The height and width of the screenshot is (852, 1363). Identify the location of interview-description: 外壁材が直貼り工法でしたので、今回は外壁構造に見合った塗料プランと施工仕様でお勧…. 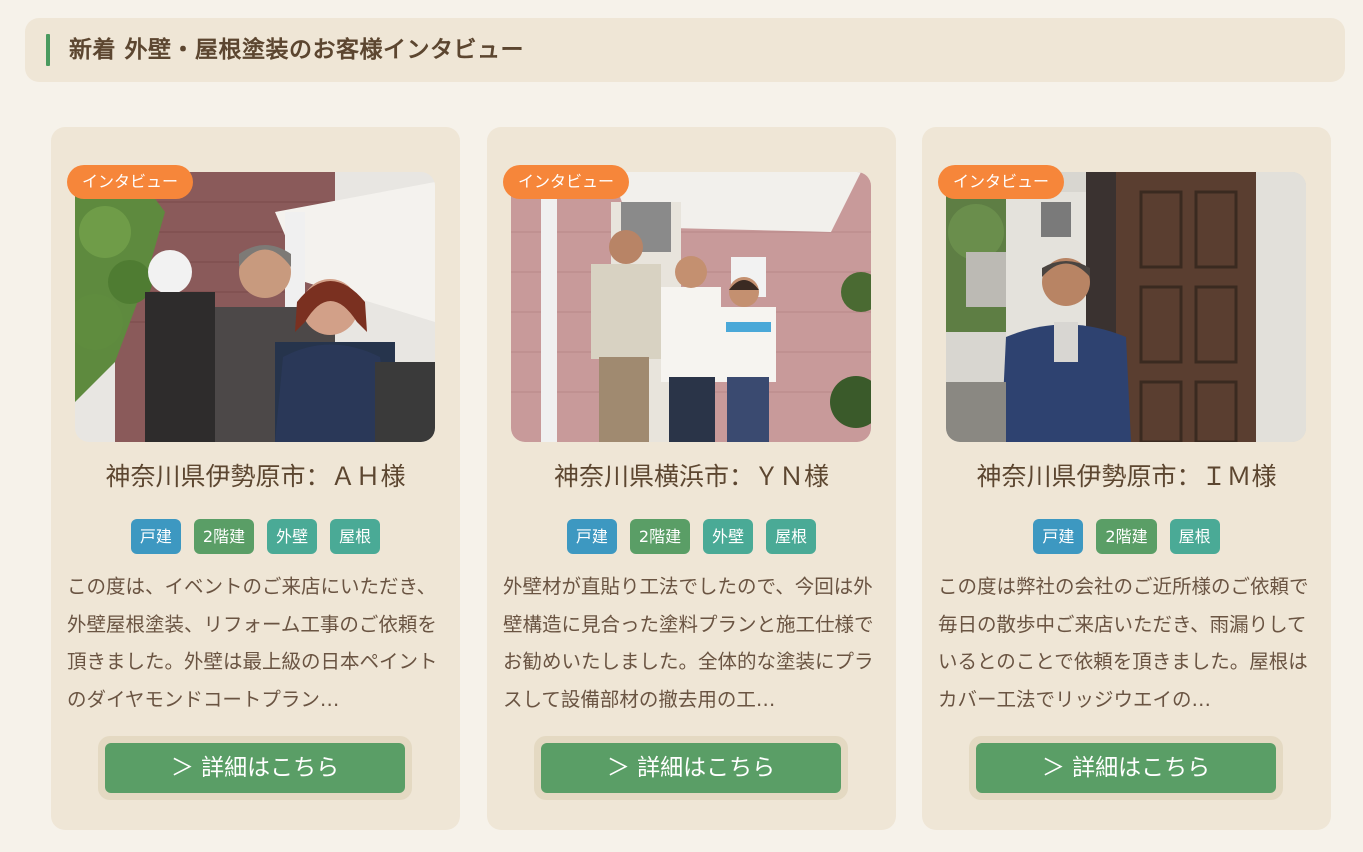
(688, 643).